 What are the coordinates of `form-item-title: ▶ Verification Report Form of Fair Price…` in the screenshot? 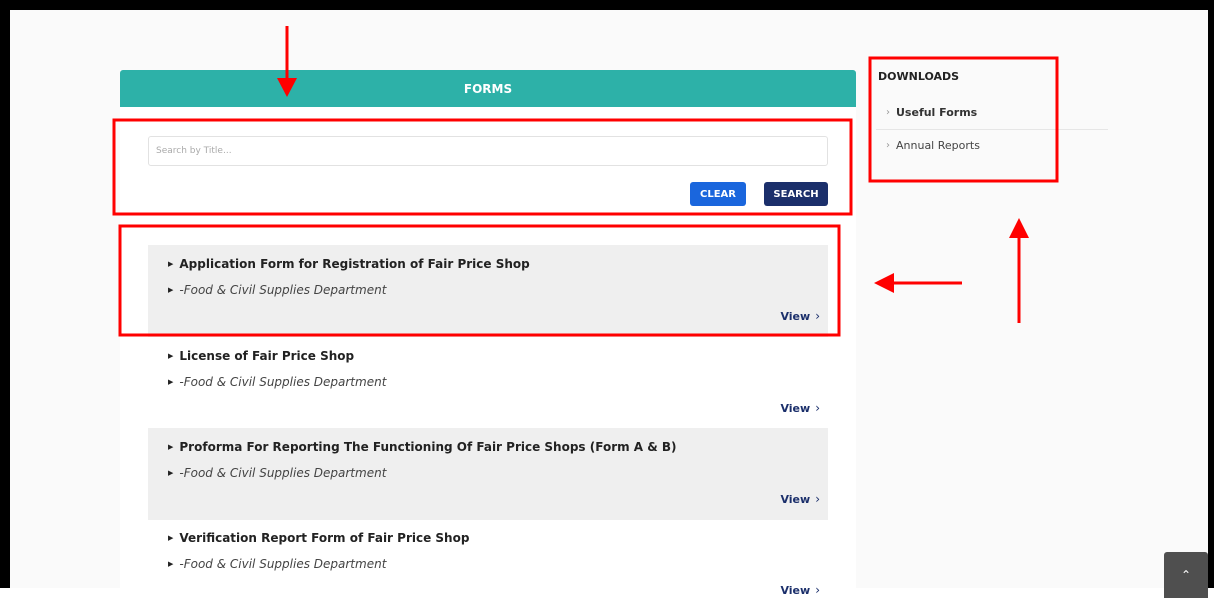 It's located at (318, 538).